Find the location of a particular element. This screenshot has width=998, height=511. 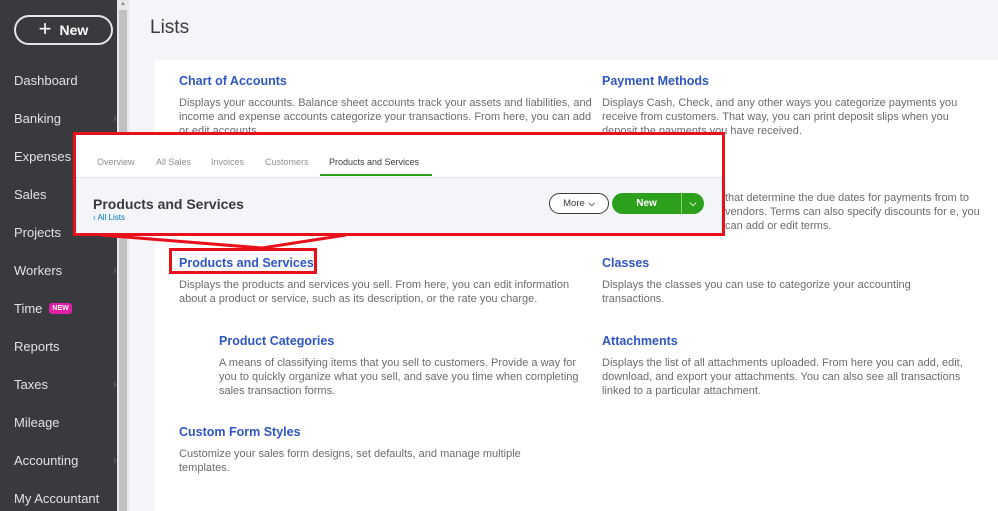

new-badge: NEW is located at coordinates (60, 308).